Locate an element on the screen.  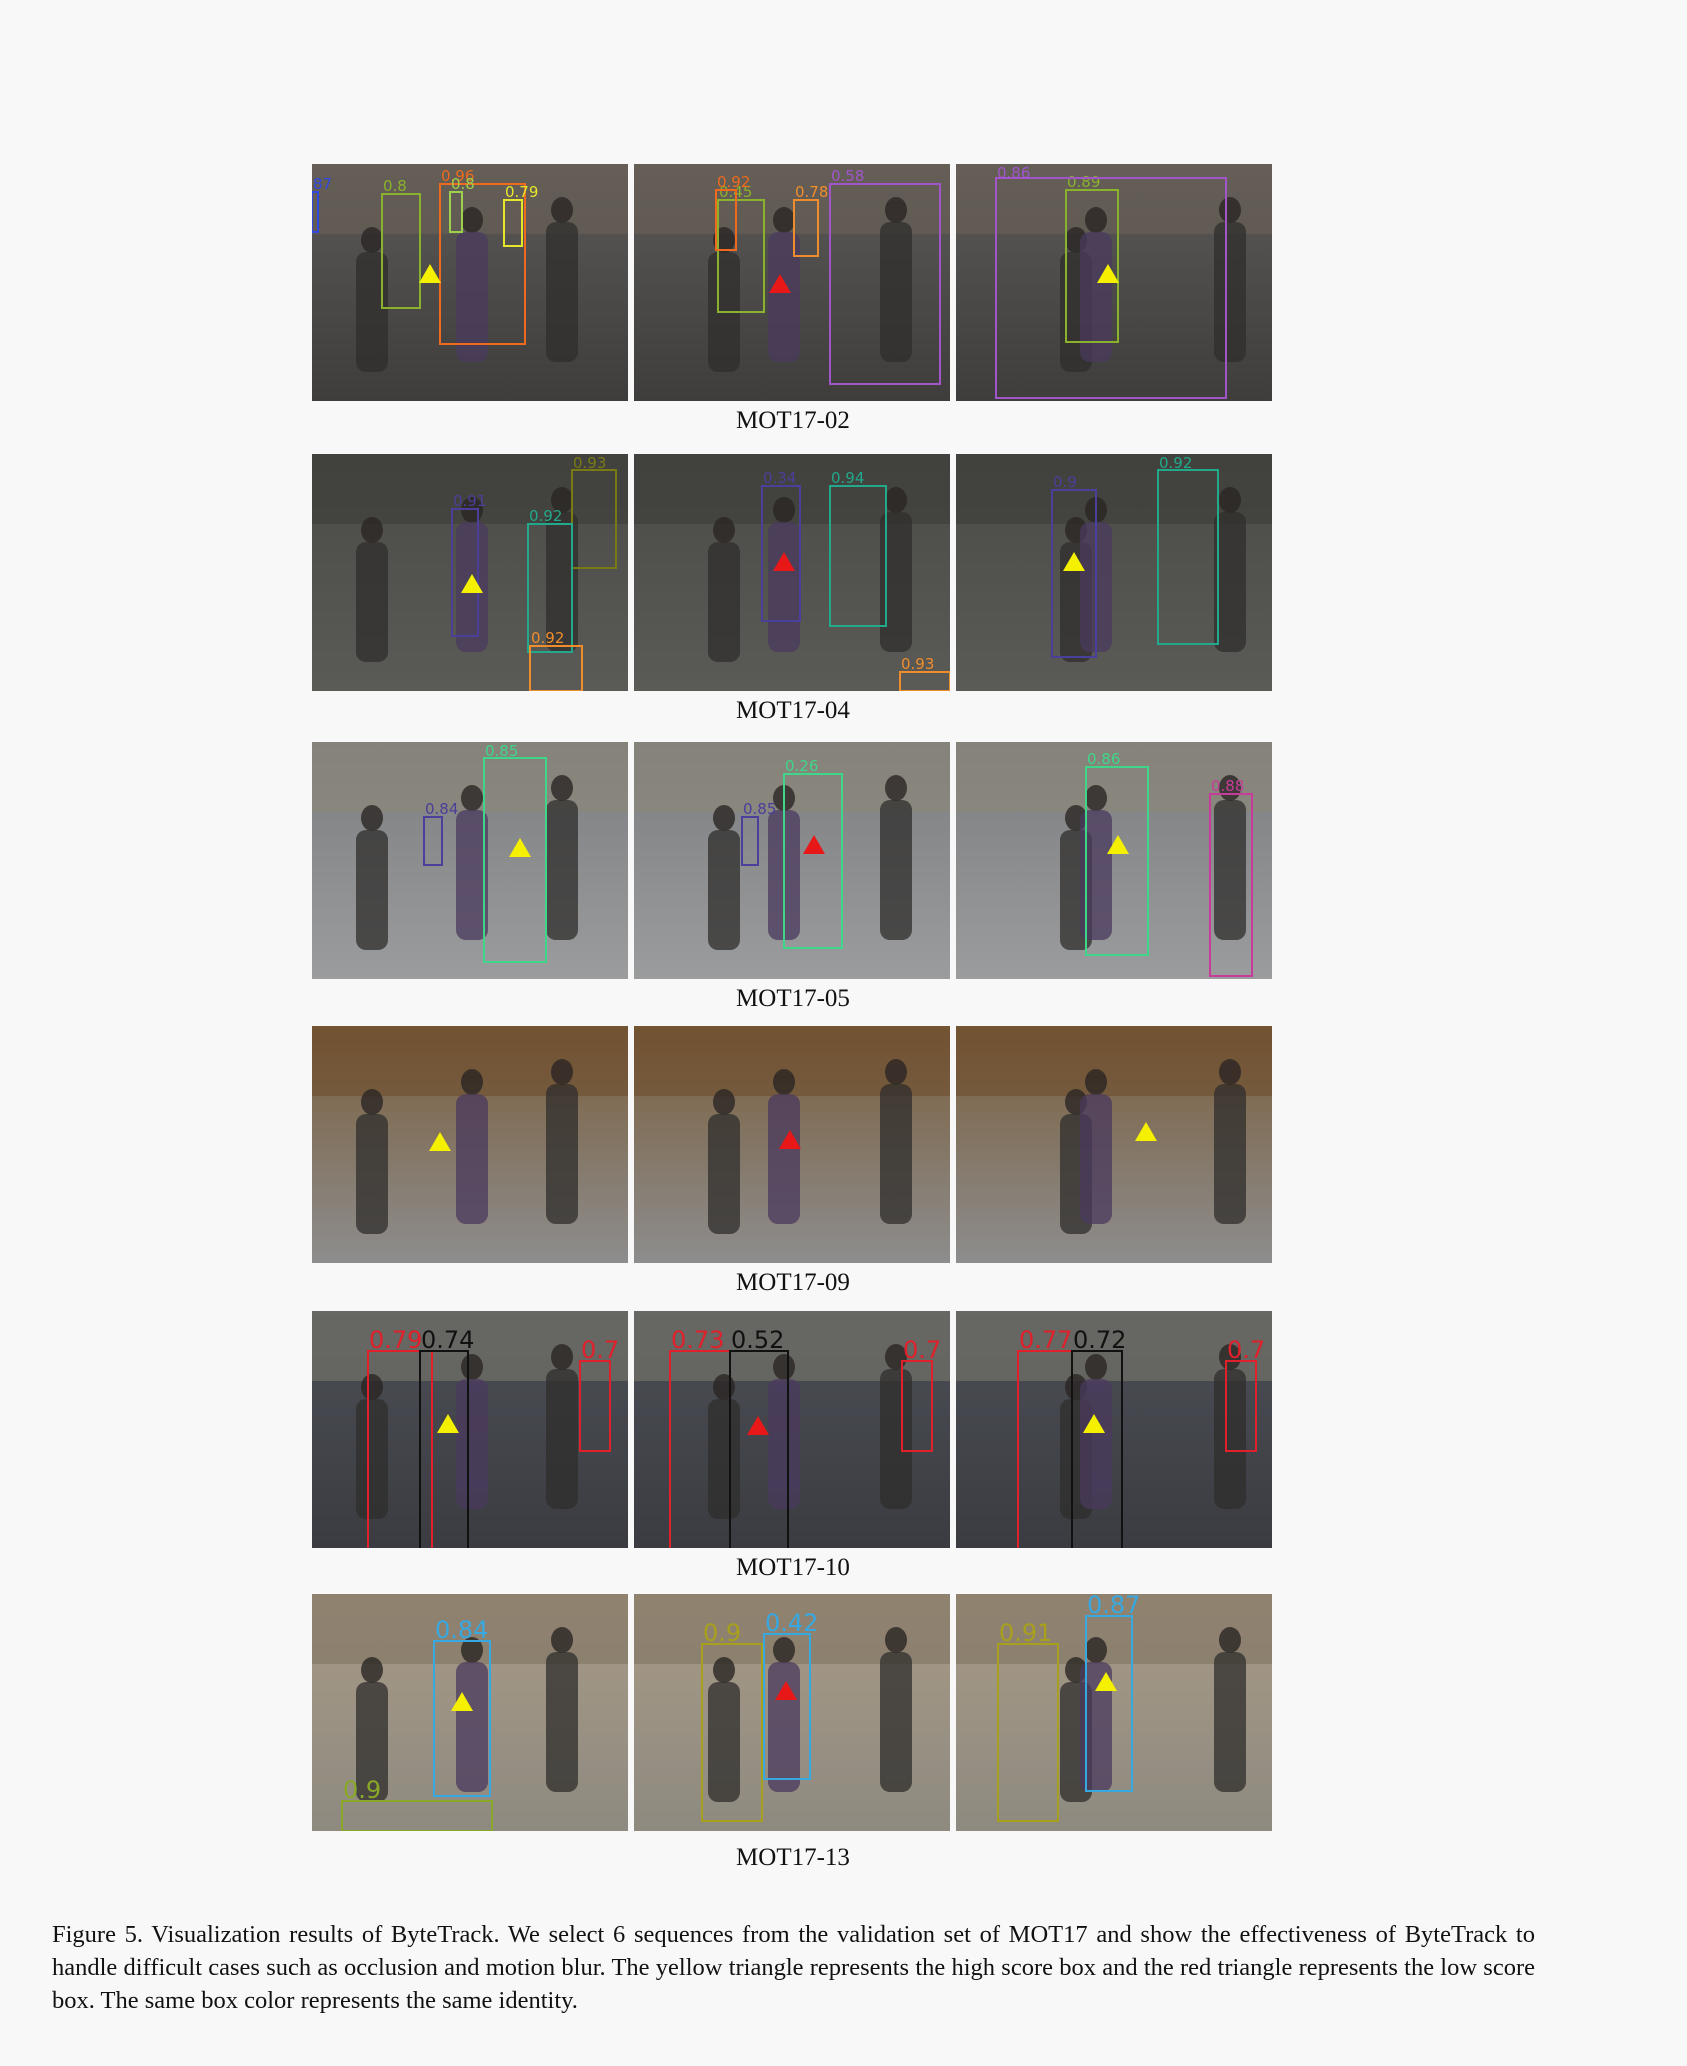
box-score: 0.89 is located at coordinates (1083, 182).